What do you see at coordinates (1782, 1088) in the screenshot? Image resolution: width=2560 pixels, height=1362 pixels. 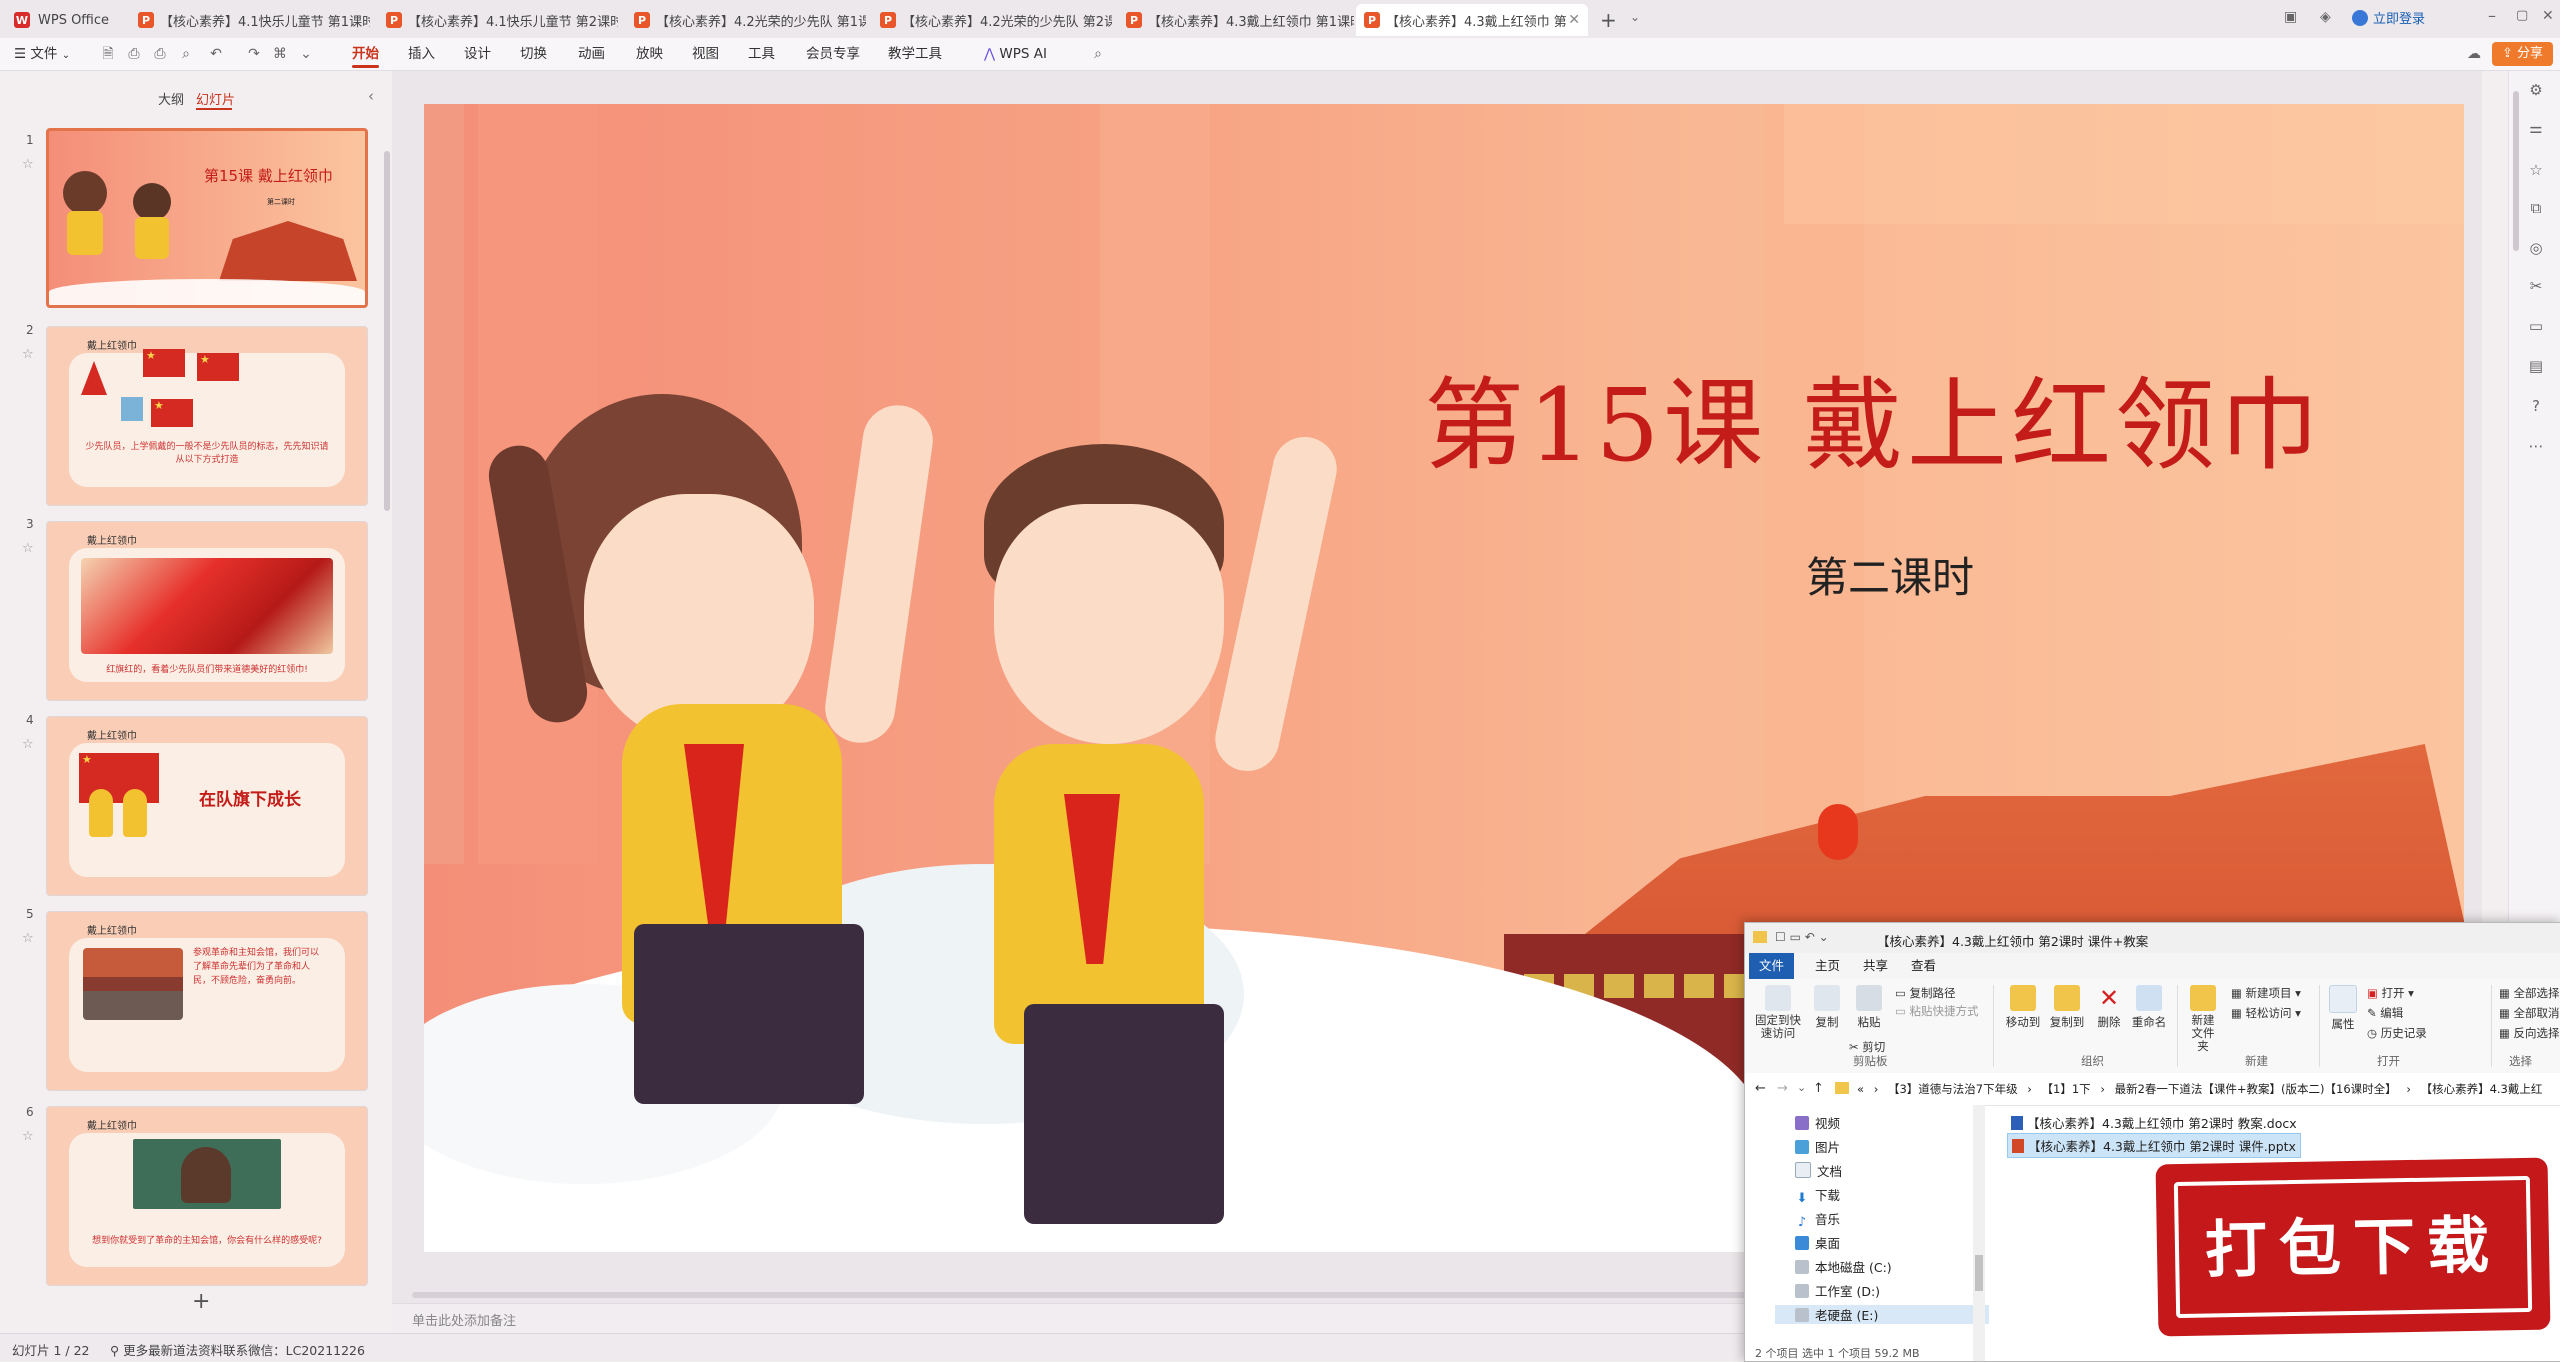 I see `forward-icon: →` at bounding box center [1782, 1088].